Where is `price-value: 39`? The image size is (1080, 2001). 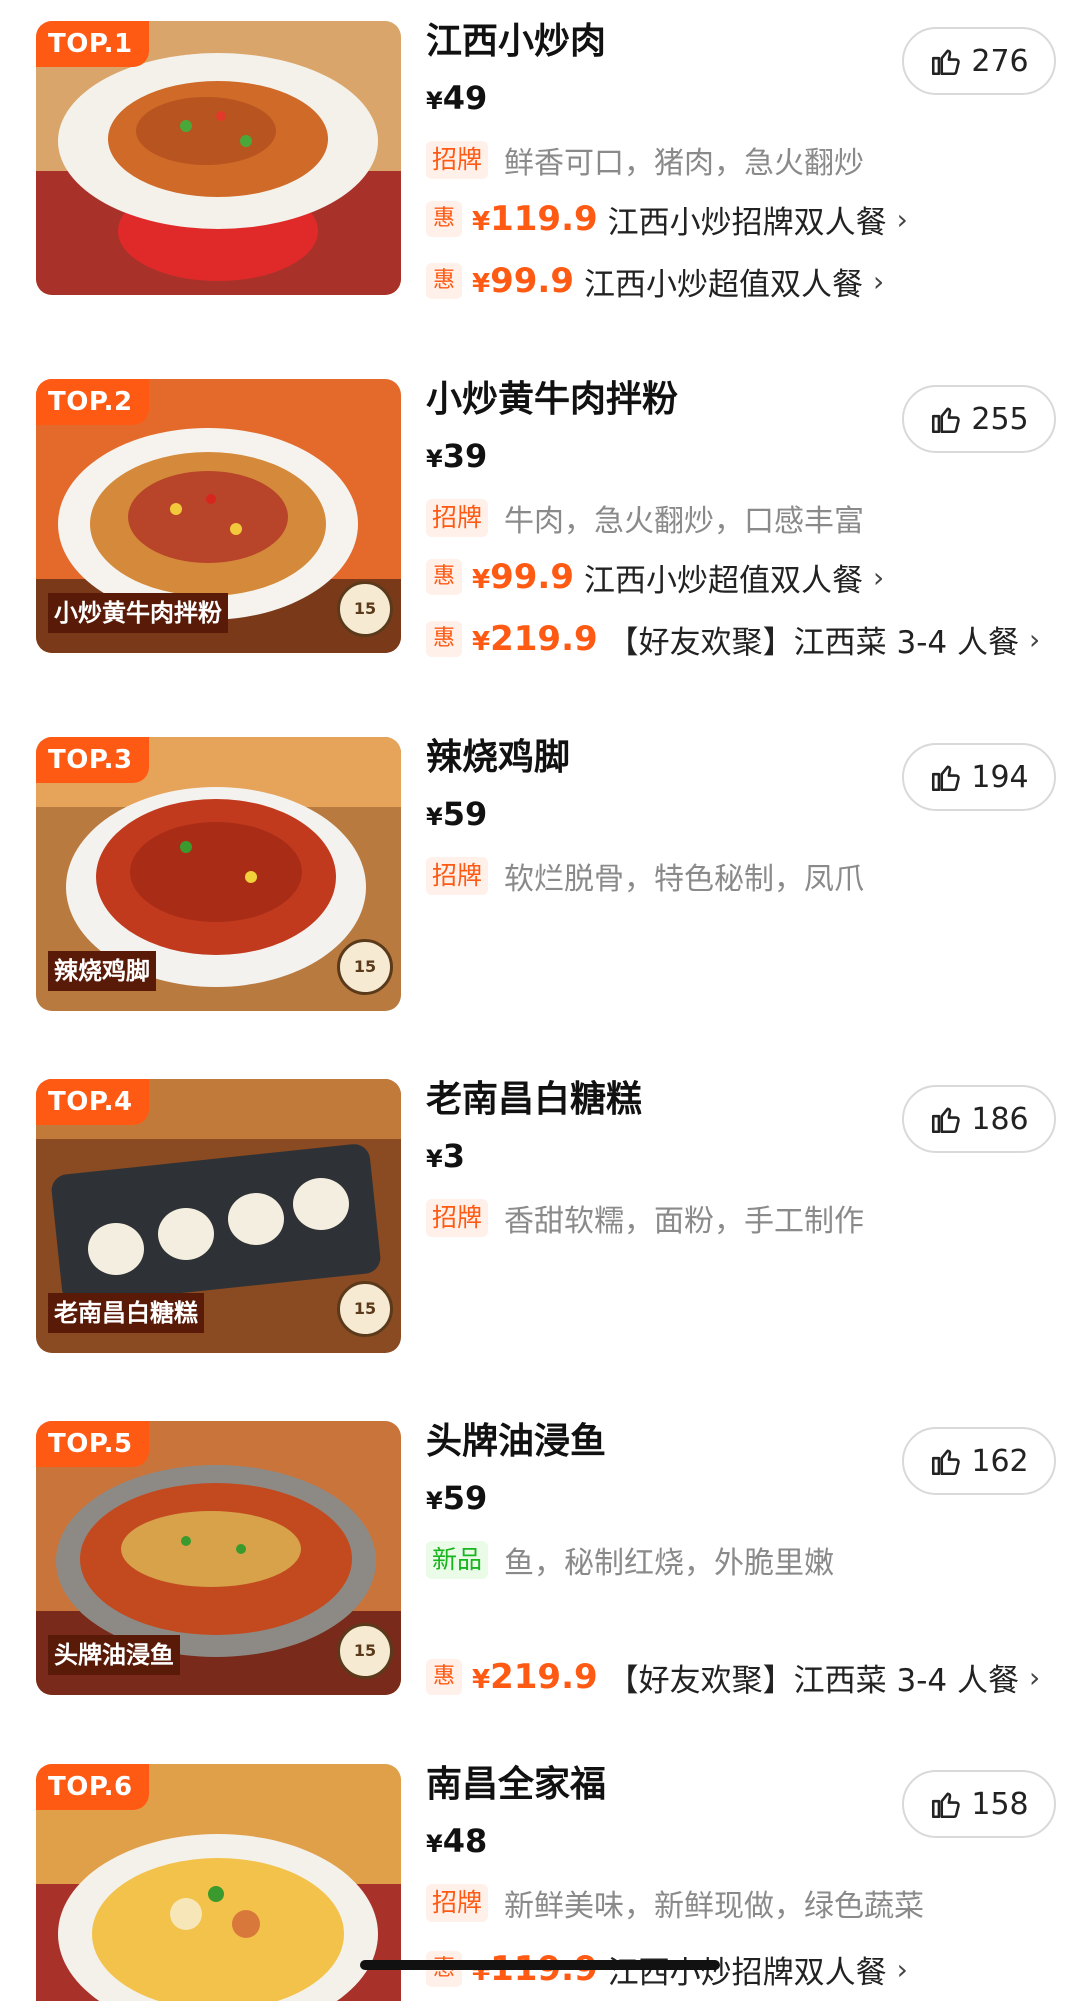 price-value: 39 is located at coordinates (465, 456).